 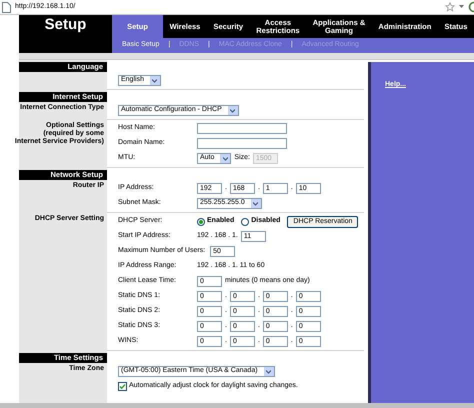 I want to click on star-icon, so click(x=450, y=7).